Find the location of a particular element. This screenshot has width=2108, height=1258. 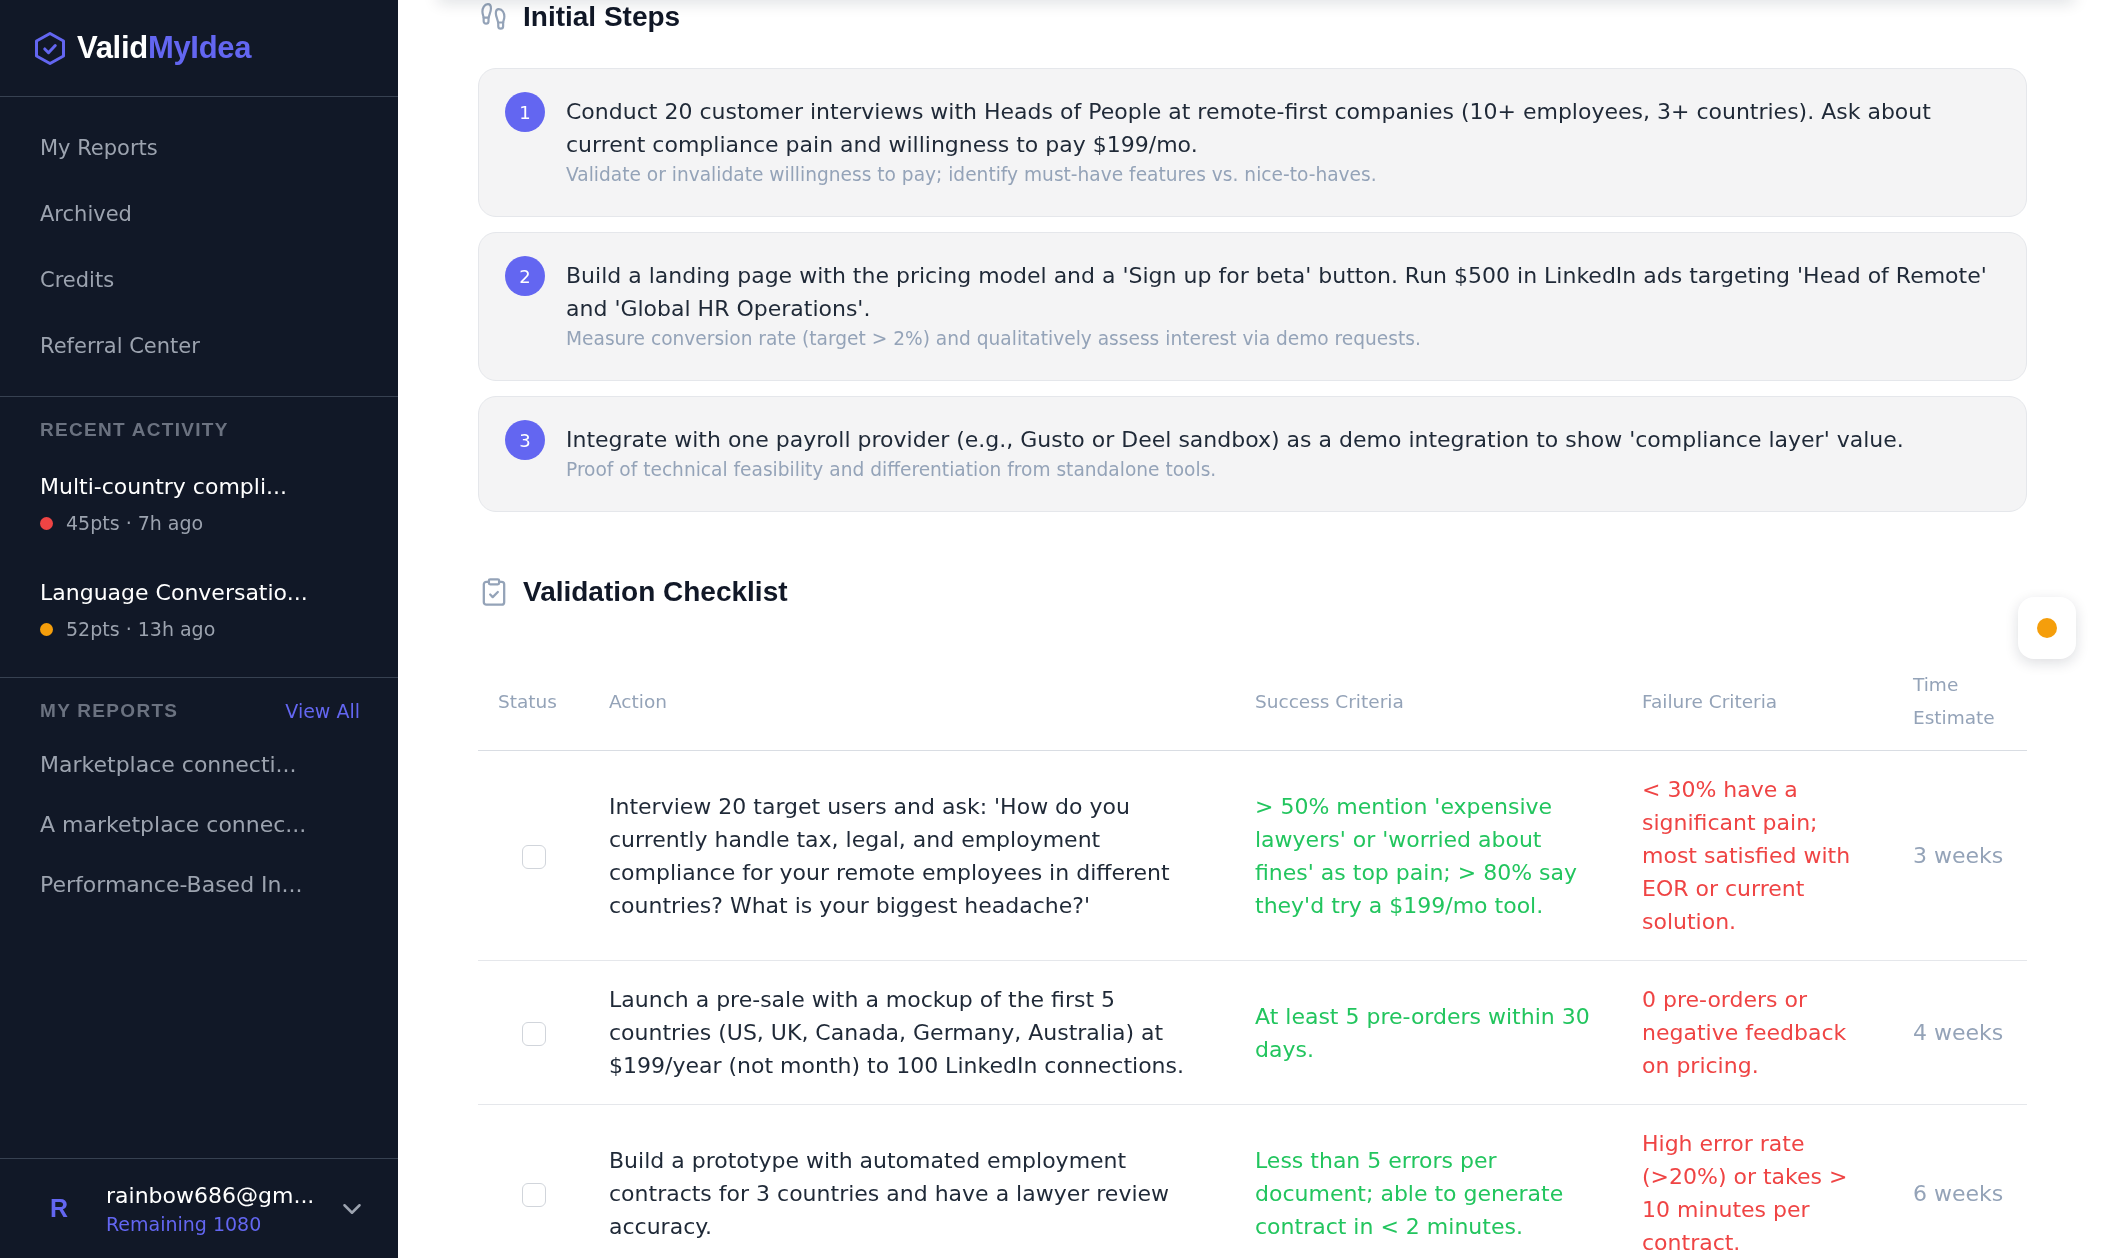

status-dot-icon is located at coordinates (2047, 628).